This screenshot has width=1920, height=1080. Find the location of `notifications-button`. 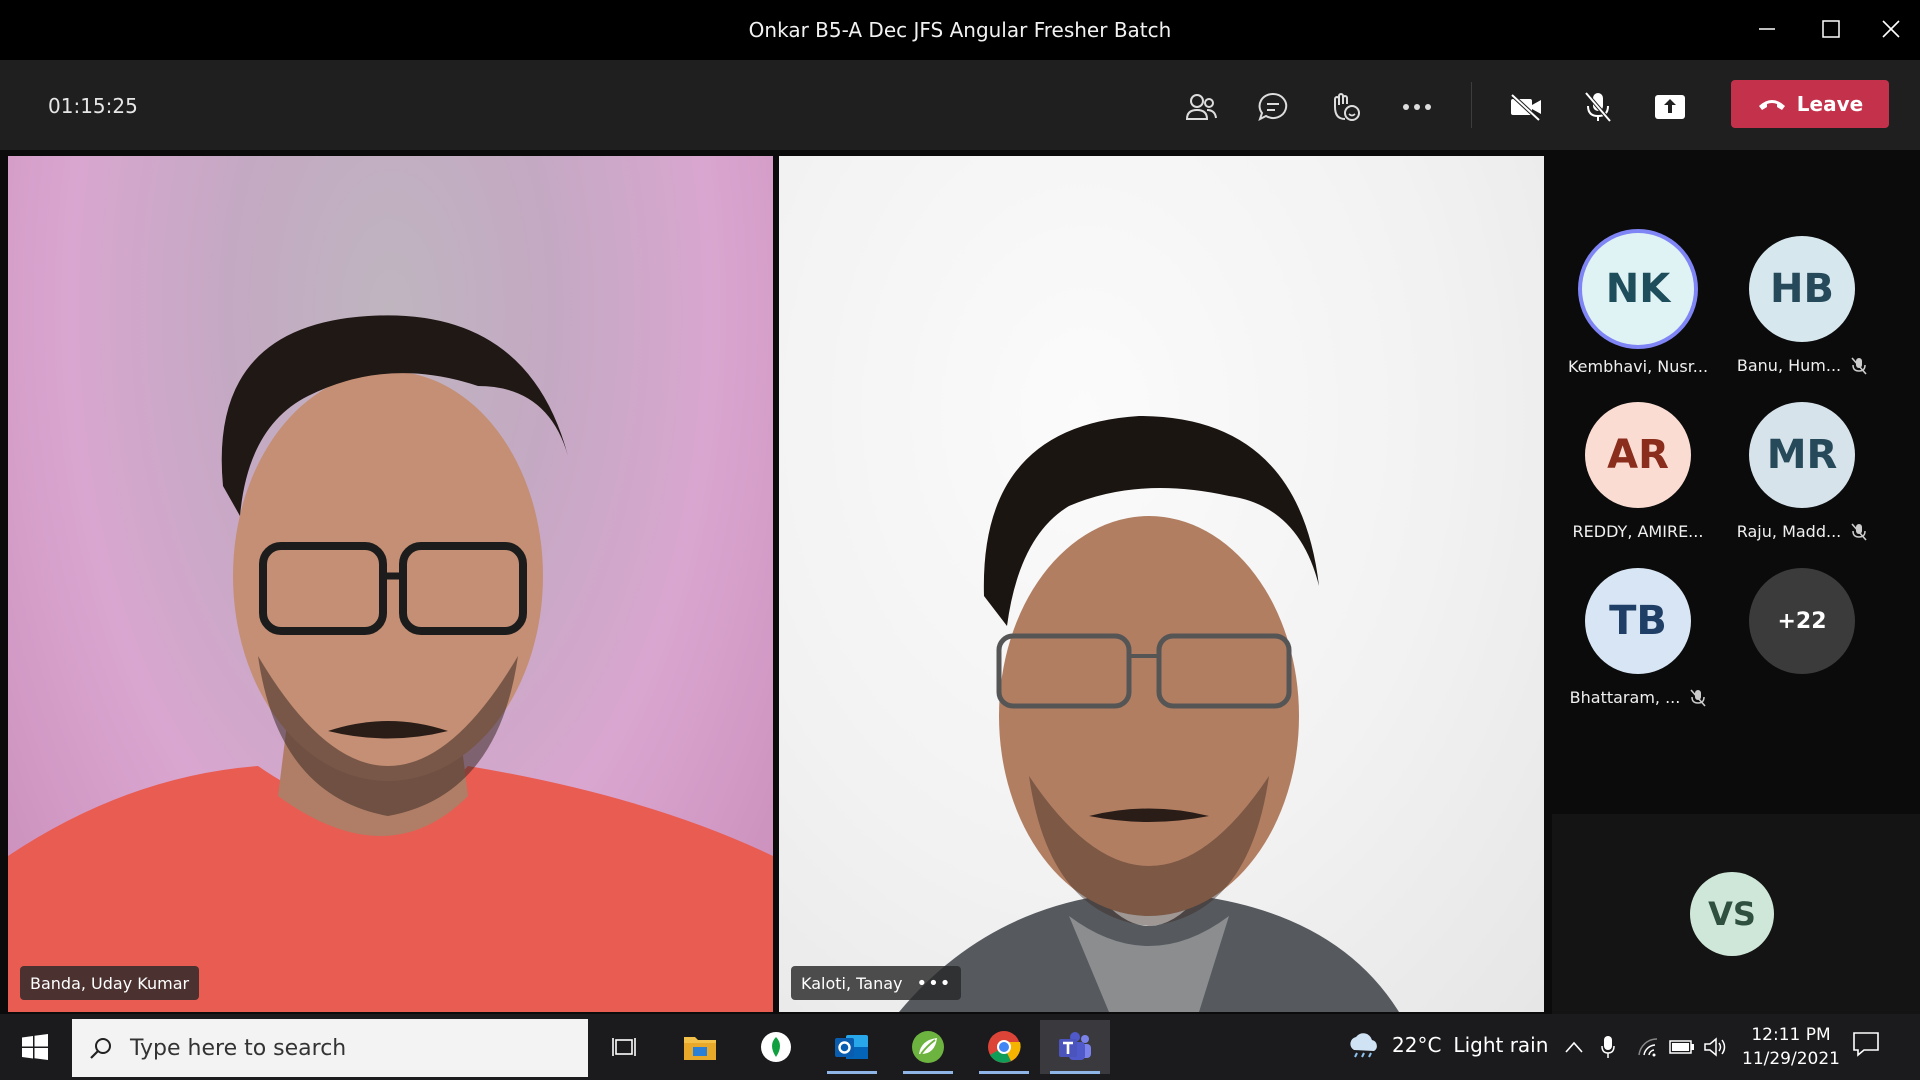

notifications-button is located at coordinates (1866, 1046).